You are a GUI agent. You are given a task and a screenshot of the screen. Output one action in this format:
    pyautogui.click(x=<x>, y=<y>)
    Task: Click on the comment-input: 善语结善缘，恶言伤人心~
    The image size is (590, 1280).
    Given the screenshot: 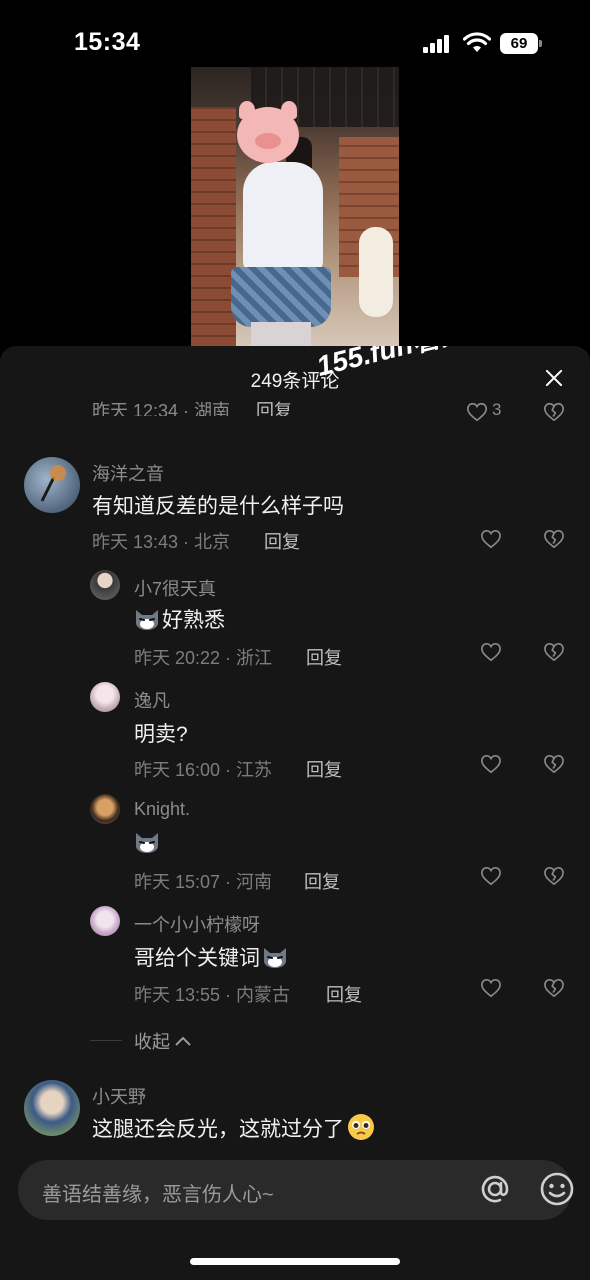 What is the action you would take?
    pyautogui.click(x=158, y=1192)
    